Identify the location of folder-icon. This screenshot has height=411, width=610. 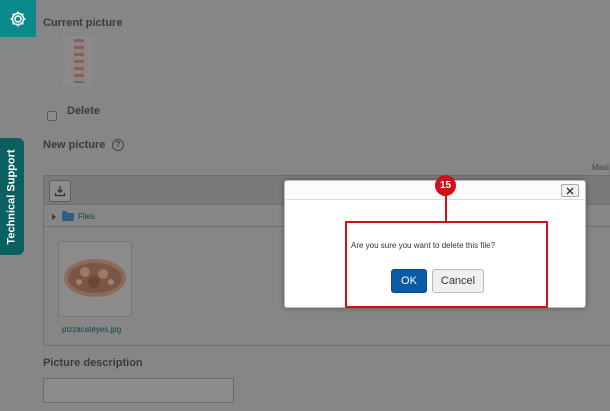
(68, 215).